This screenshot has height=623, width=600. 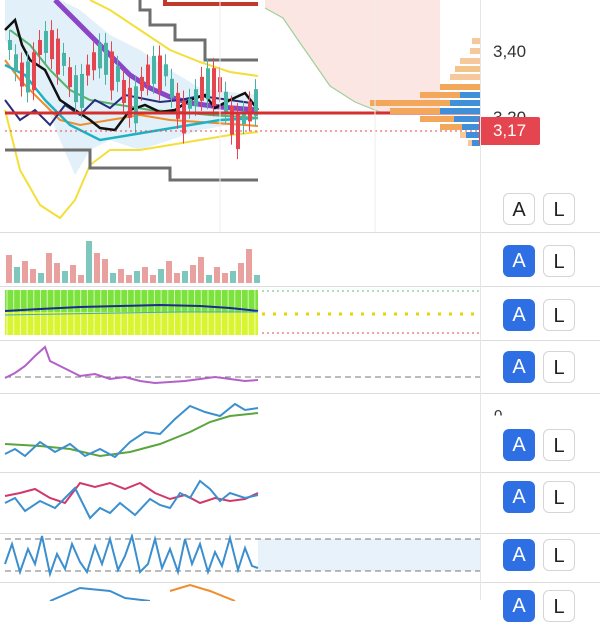 I want to click on gray-step-line-top, so click(x=198, y=31).